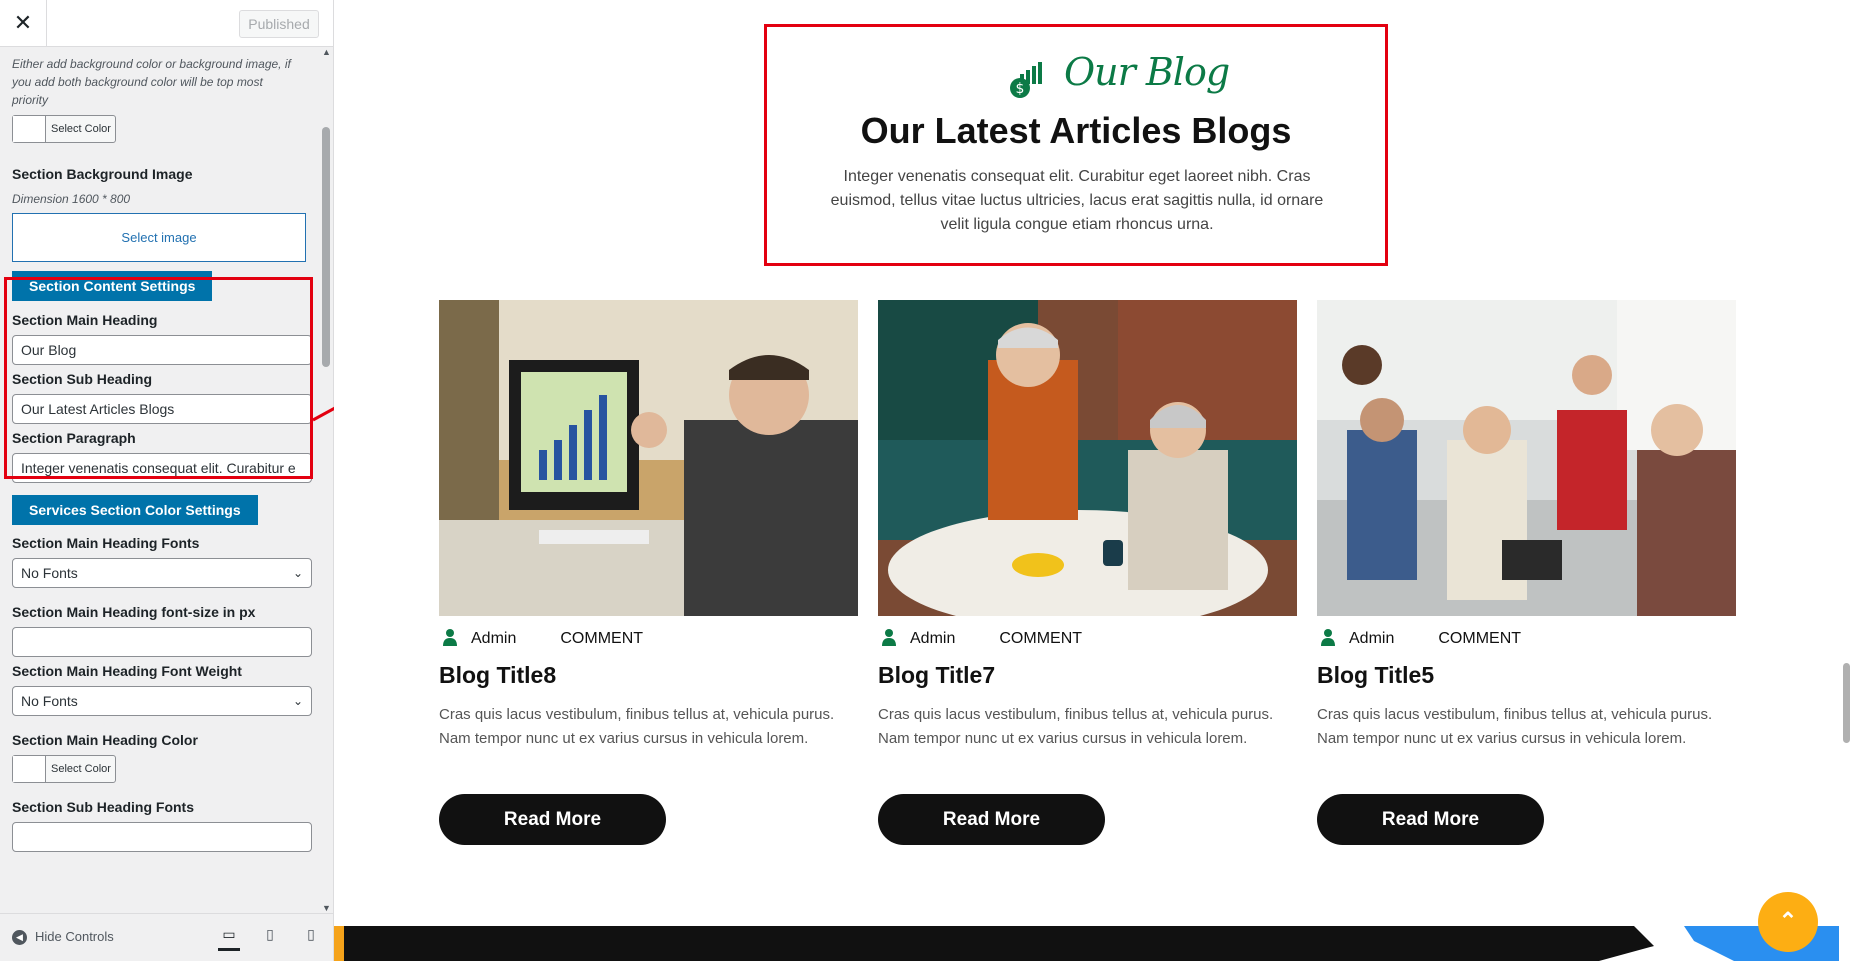  What do you see at coordinates (1846, 480) in the screenshot?
I see `preview-scrollbar` at bounding box center [1846, 480].